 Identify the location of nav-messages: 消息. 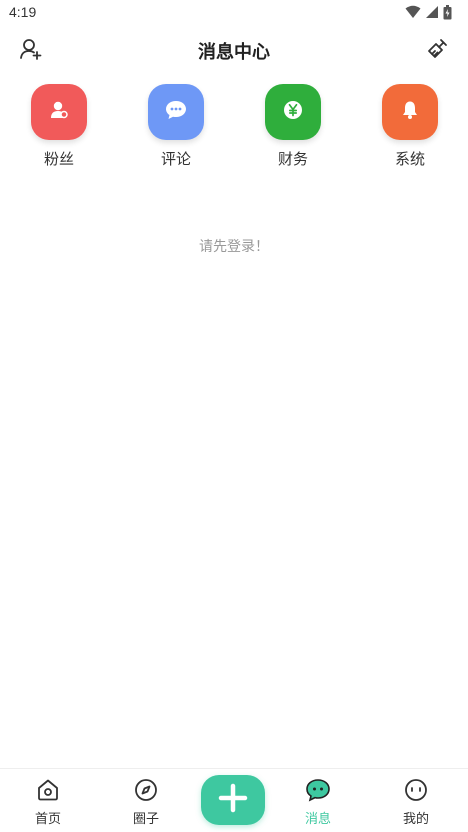
(318, 800).